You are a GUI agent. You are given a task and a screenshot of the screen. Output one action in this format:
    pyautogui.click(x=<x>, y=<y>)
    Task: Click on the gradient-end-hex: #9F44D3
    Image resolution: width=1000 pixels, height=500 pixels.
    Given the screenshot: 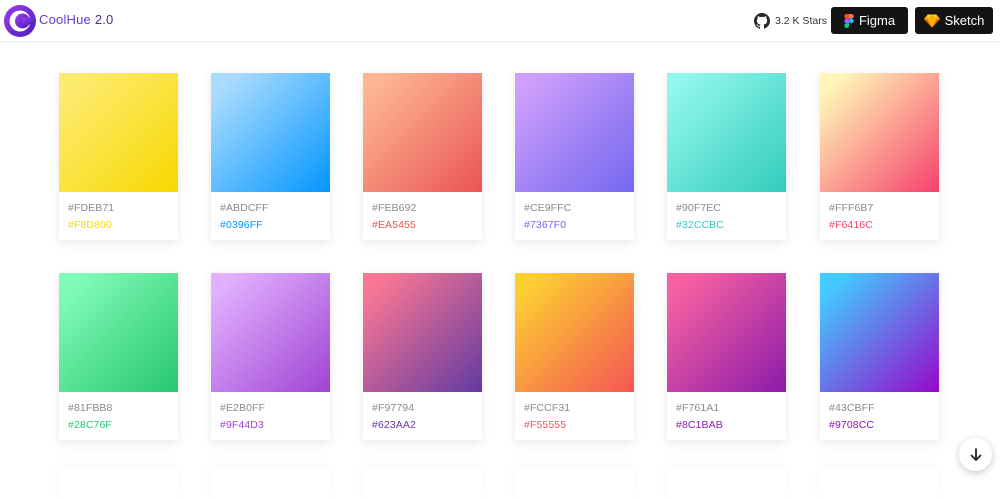 What is the action you would take?
    pyautogui.click(x=242, y=425)
    